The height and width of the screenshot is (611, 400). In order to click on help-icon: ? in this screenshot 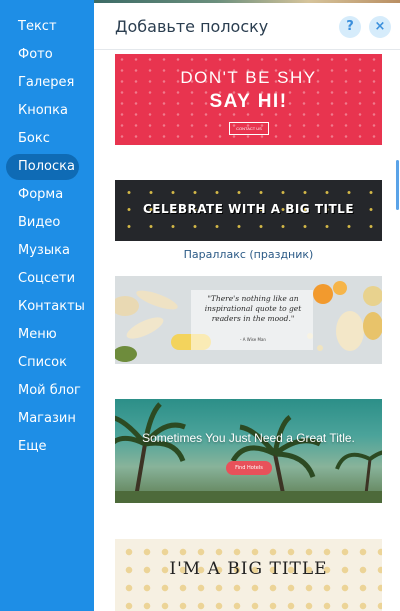, I will do `click(350, 26)`.